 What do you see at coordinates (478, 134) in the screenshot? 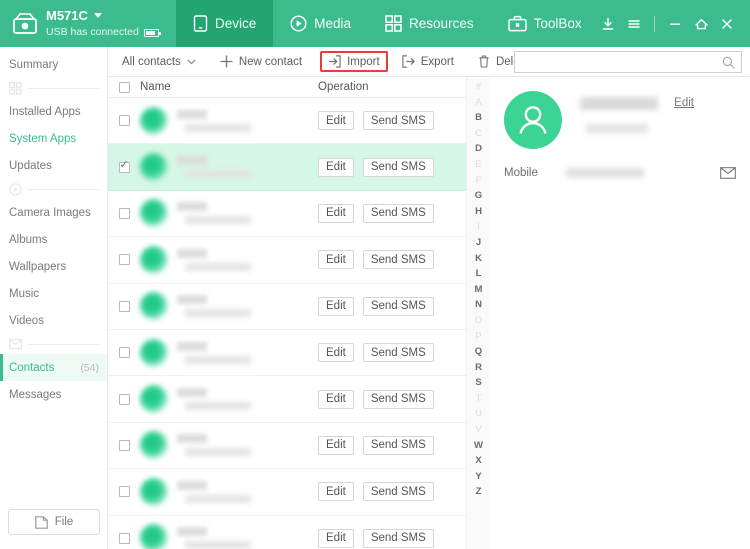
I see `alpha-index-c: C` at bounding box center [478, 134].